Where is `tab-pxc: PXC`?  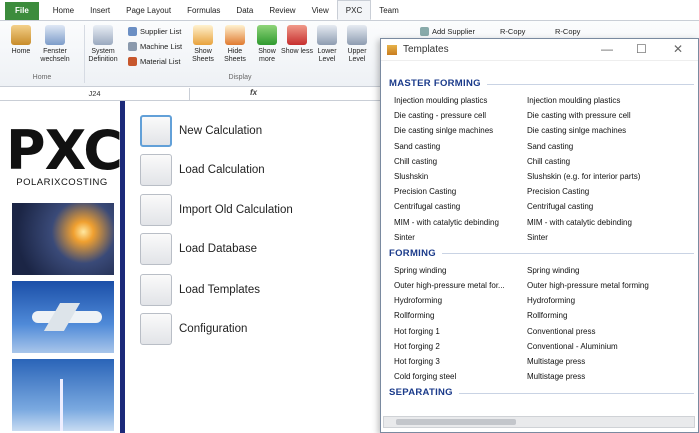
tab-pxc: PXC is located at coordinates (354, 10).